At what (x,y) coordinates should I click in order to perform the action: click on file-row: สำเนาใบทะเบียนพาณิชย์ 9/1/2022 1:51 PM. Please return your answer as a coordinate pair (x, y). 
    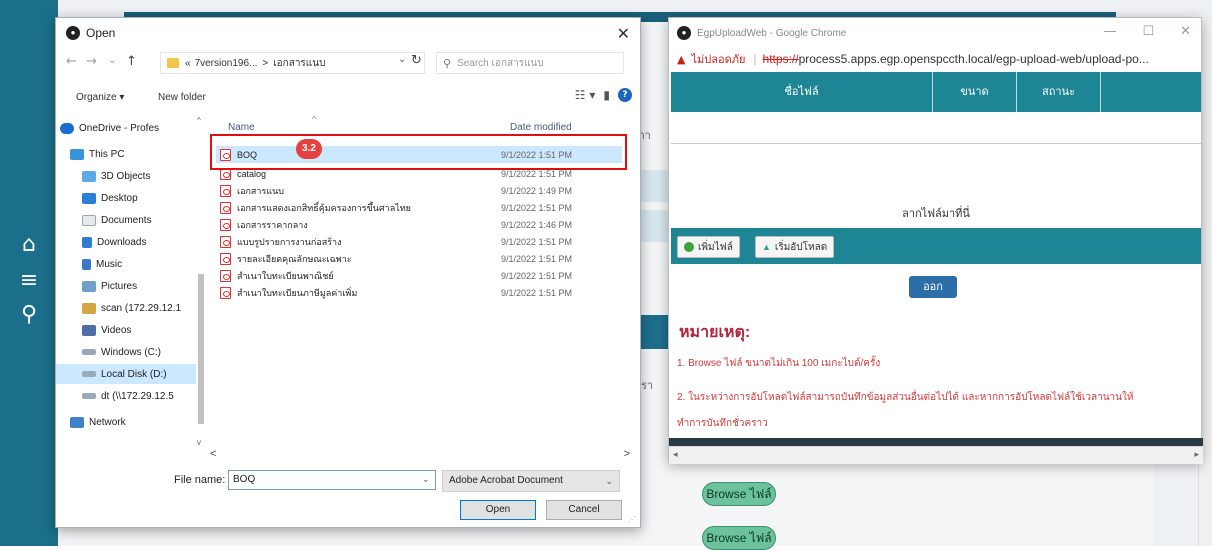
    Looking at the image, I should click on (419, 275).